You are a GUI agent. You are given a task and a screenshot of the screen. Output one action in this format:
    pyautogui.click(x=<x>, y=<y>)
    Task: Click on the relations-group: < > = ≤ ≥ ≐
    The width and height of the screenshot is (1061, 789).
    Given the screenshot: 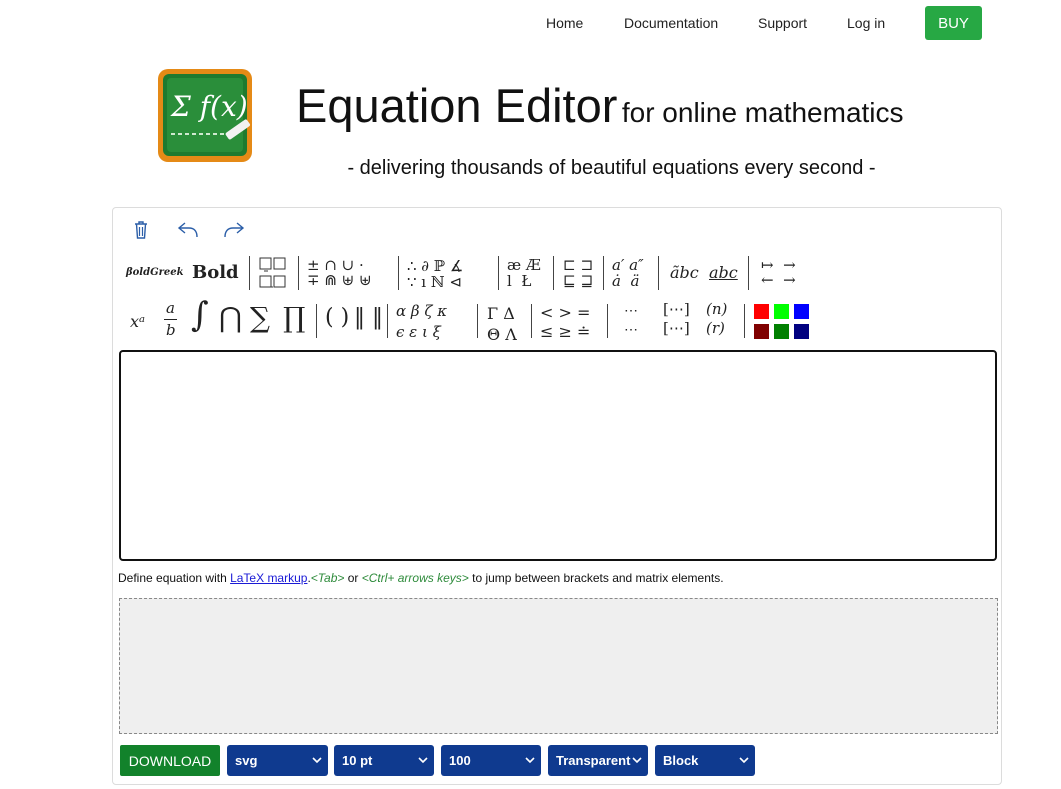 What is the action you would take?
    pyautogui.click(x=565, y=322)
    